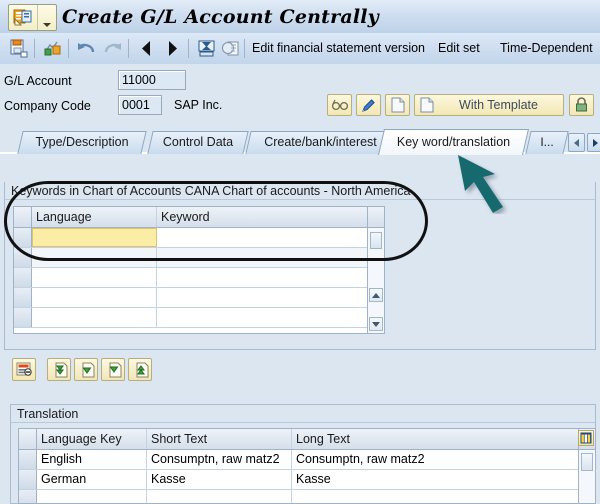  Describe the element at coordinates (140, 369) in the screenshot. I see `last-page-button` at that location.